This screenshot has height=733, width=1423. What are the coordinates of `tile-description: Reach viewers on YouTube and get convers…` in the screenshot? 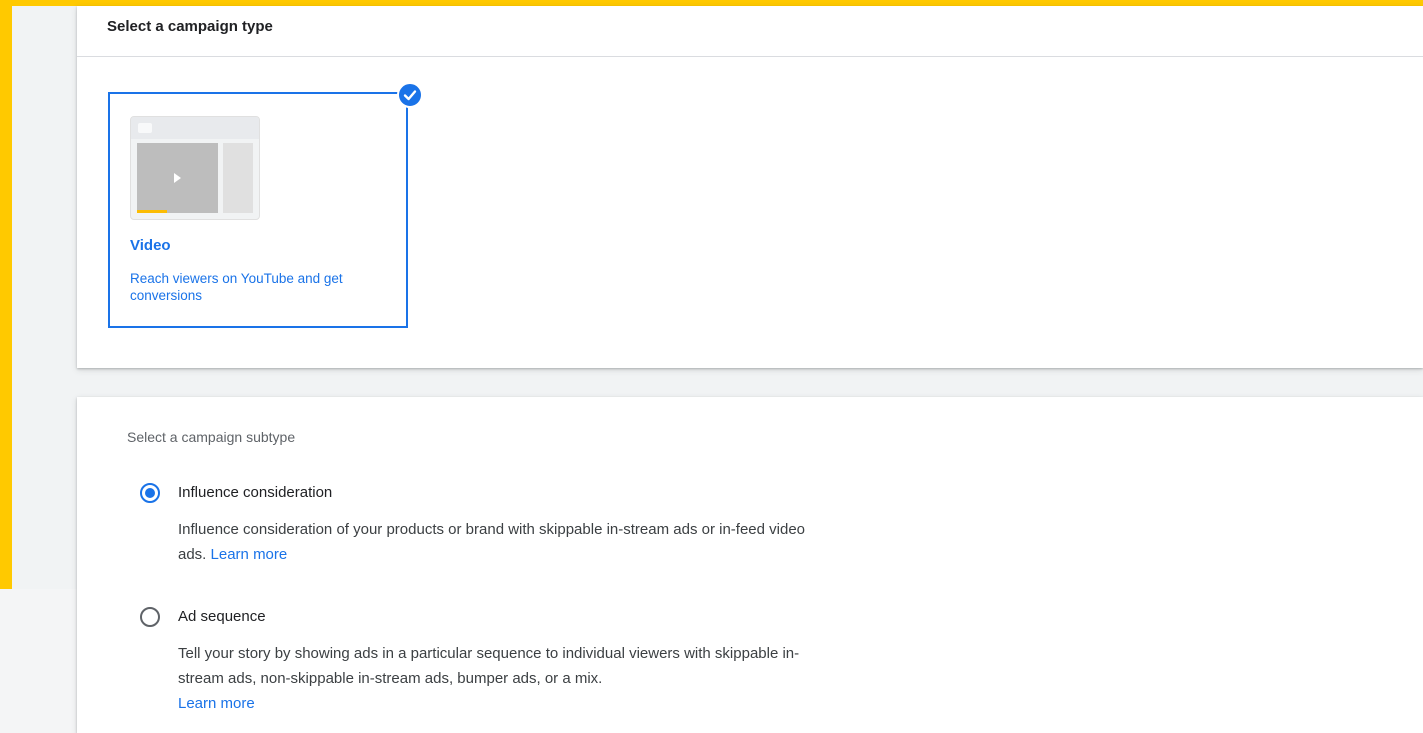 It's located at (236, 287).